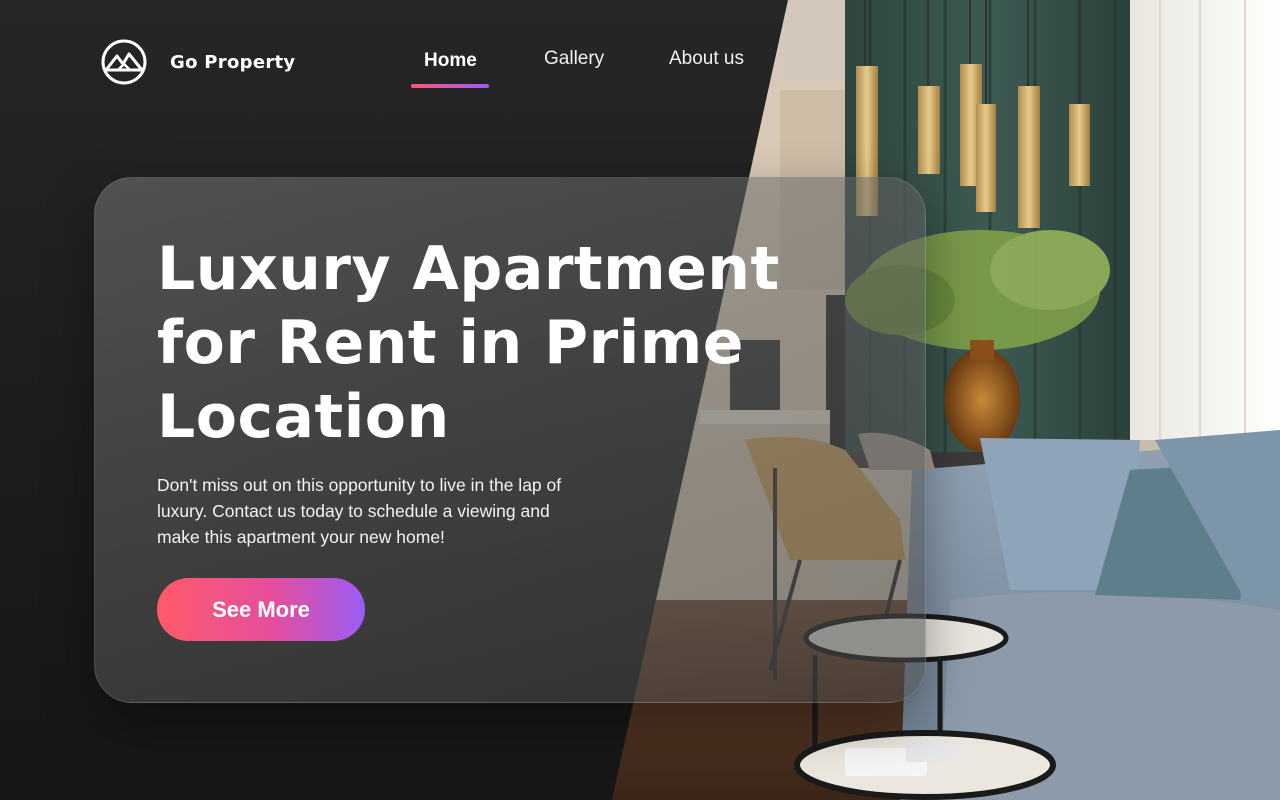 The image size is (1280, 800). Describe the element at coordinates (450, 61) in the screenshot. I see `nav-home: Home` at that location.